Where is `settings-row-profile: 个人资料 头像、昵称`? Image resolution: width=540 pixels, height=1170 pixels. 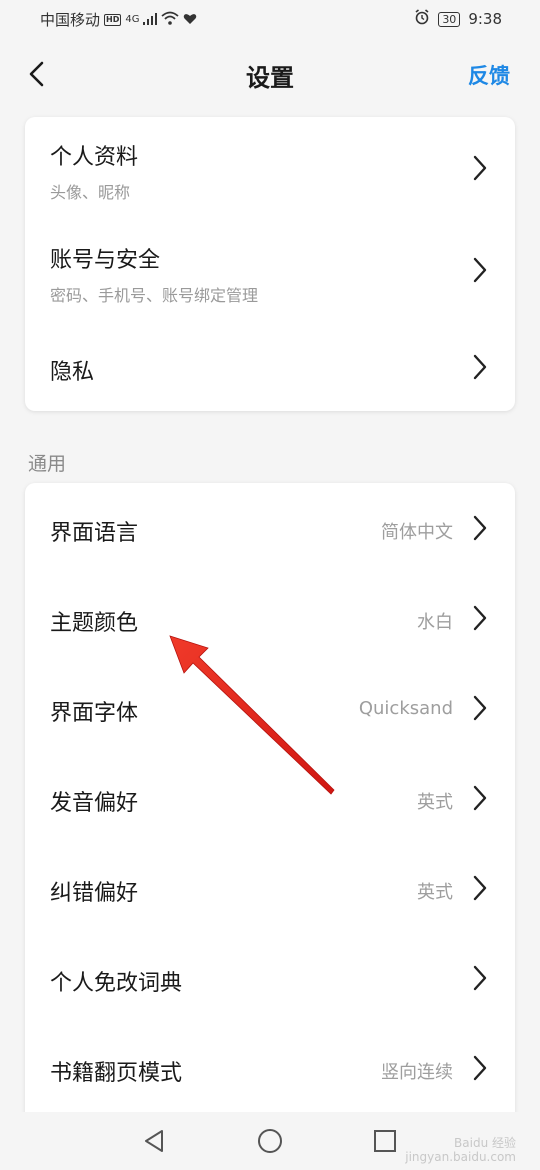 settings-row-profile: 个人资料 头像、昵称 is located at coordinates (270, 167).